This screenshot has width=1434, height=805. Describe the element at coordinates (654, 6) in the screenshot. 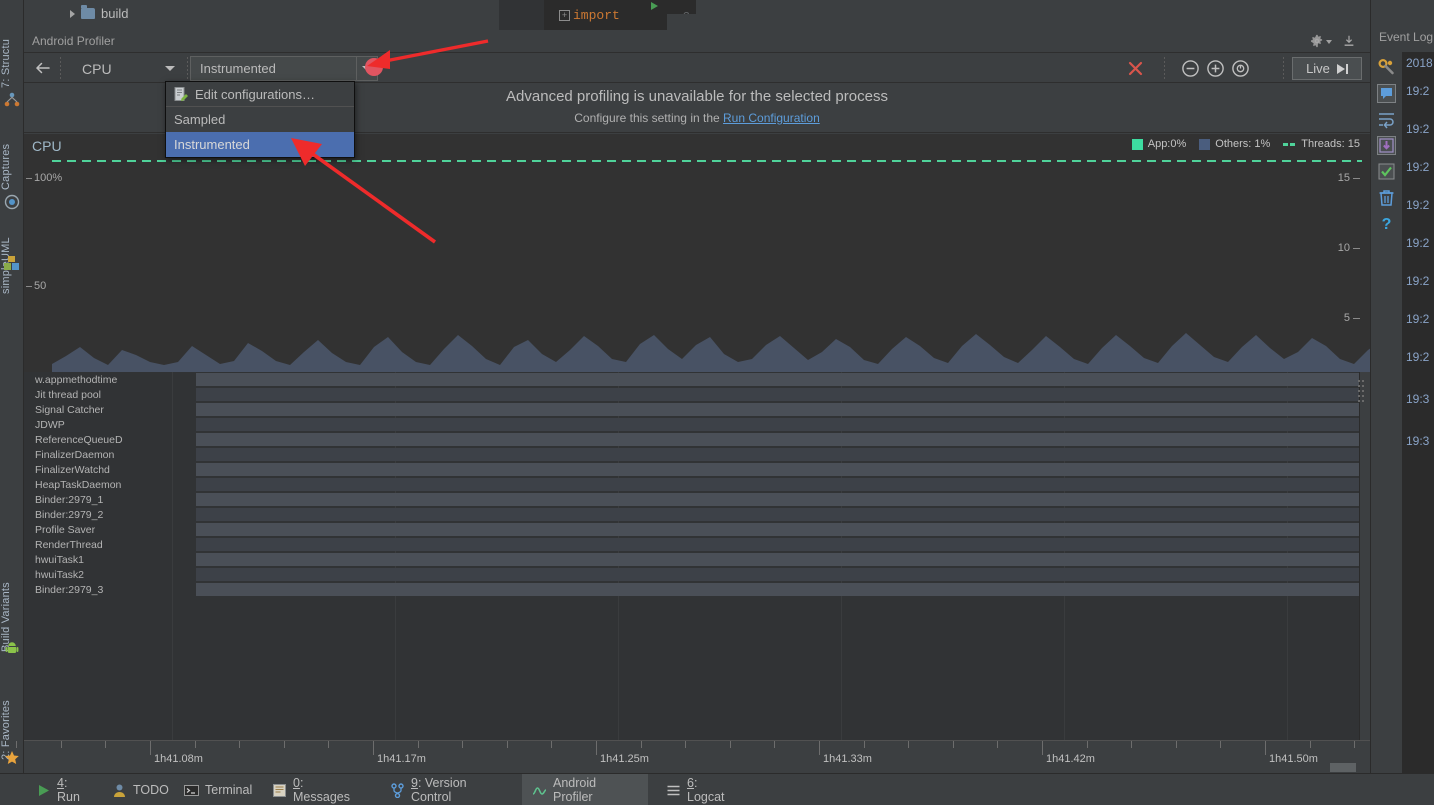

I see `run-gutter-icon` at that location.